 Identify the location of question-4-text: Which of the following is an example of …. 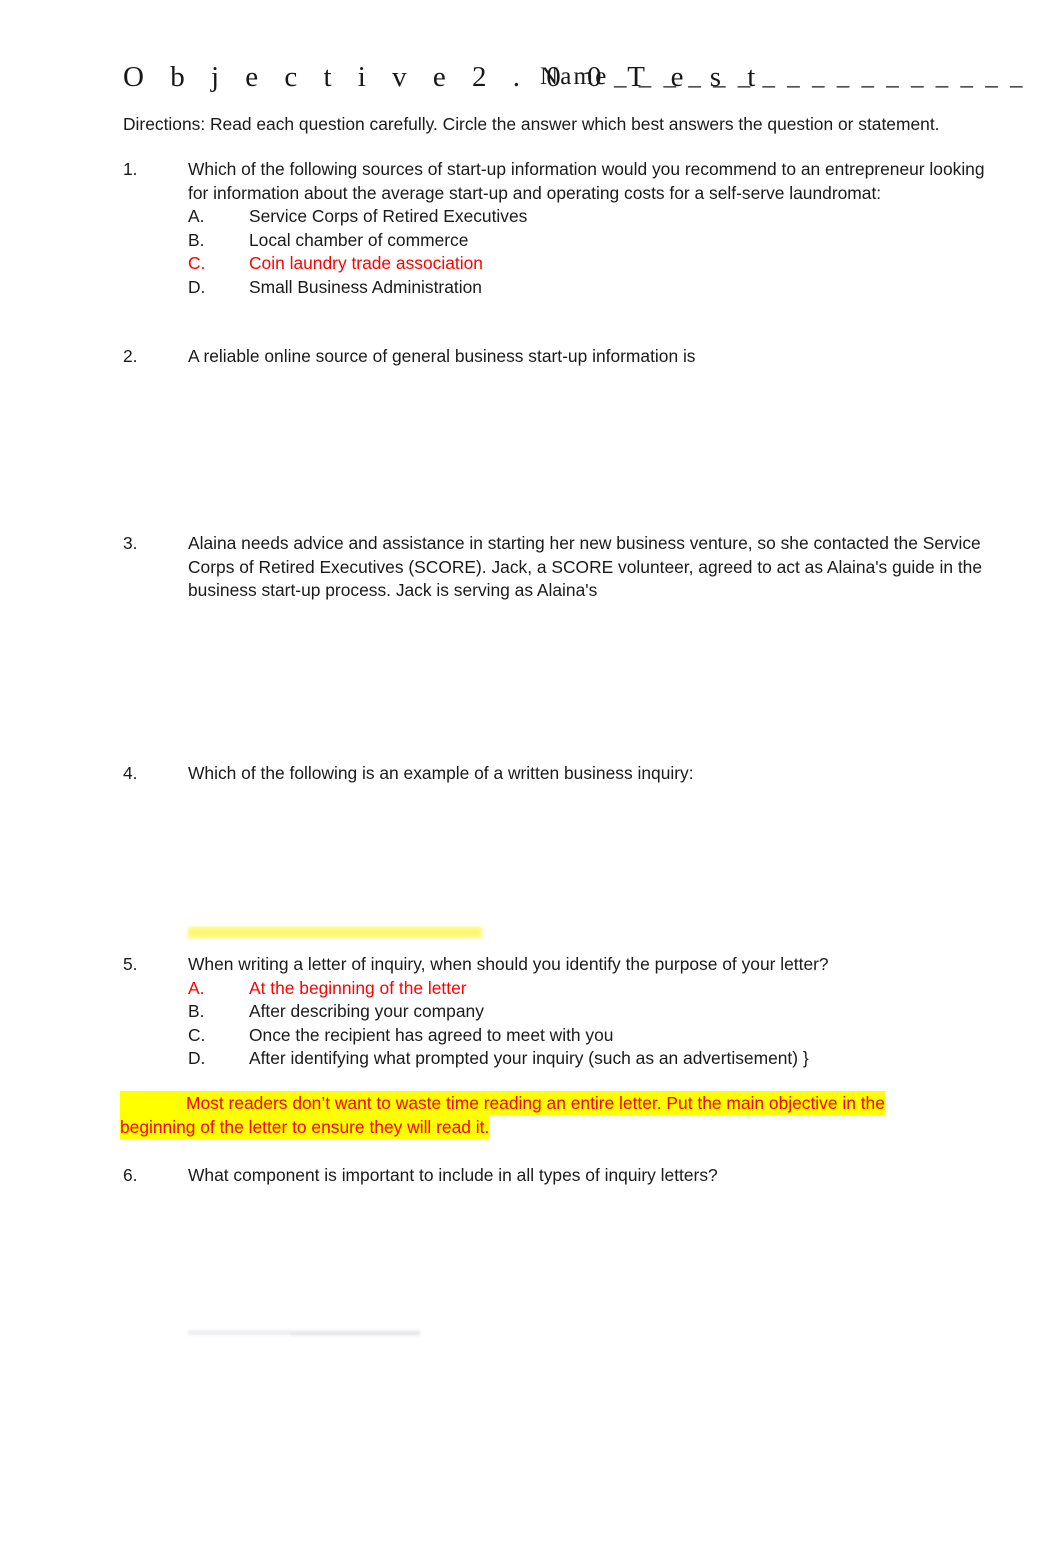
(441, 773).